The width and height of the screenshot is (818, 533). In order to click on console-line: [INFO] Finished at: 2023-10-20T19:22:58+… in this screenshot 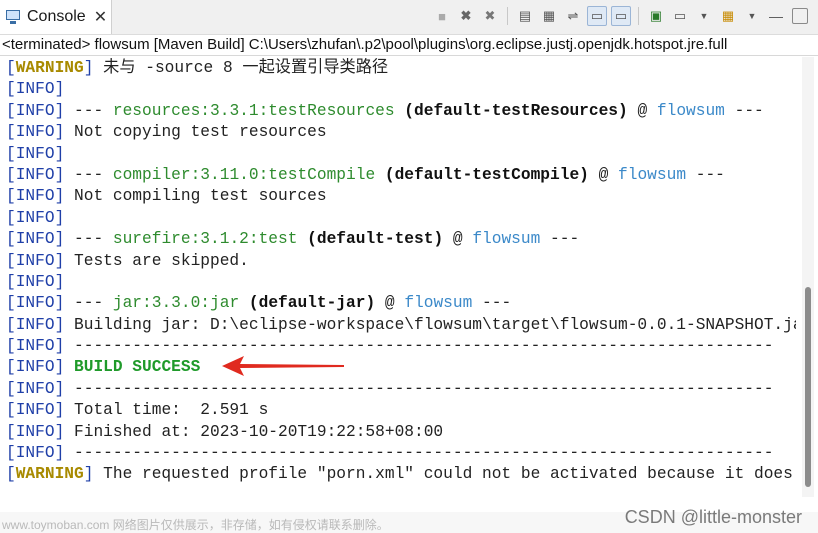, I will do `click(401, 432)`.